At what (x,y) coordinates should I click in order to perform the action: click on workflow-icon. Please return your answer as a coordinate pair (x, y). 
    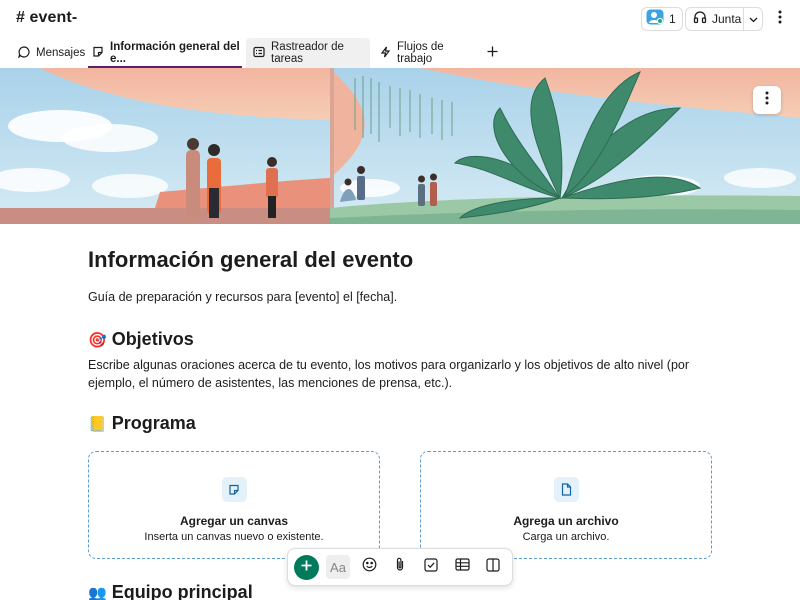
    Looking at the image, I should click on (385, 53).